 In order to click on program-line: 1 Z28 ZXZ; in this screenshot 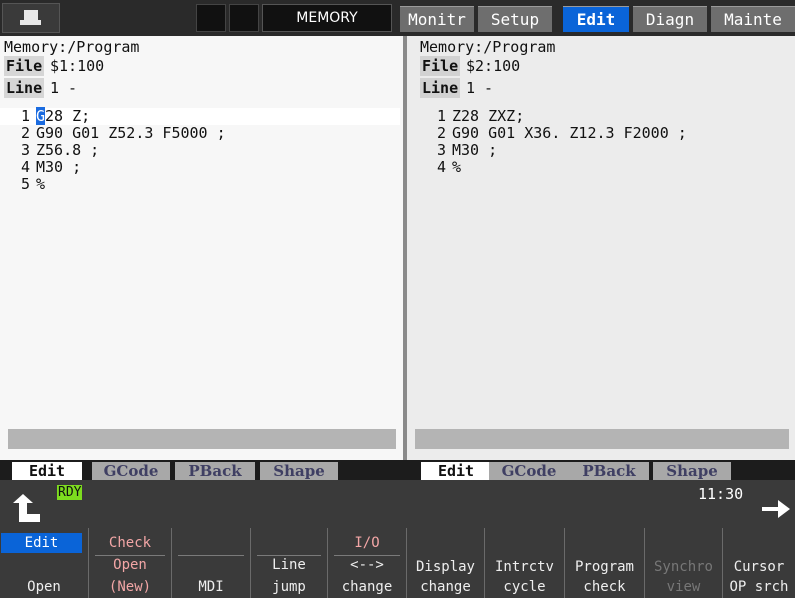, I will do `click(470, 116)`.